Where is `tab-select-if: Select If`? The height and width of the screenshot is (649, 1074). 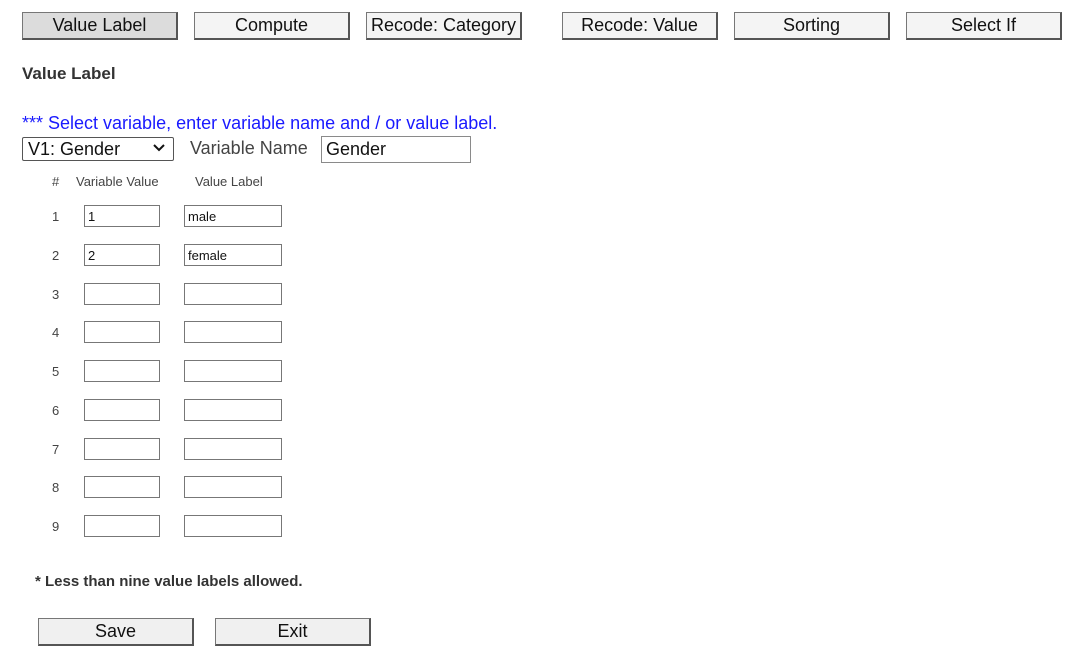 tab-select-if: Select If is located at coordinates (984, 26).